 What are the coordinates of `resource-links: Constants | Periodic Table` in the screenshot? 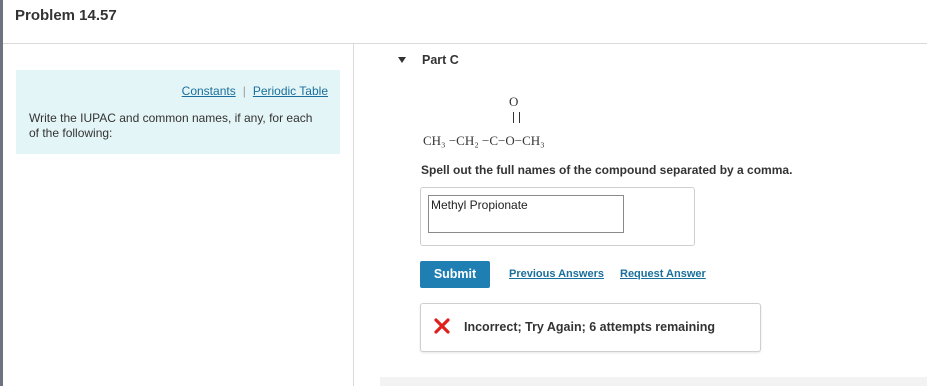 It's located at (255, 91).